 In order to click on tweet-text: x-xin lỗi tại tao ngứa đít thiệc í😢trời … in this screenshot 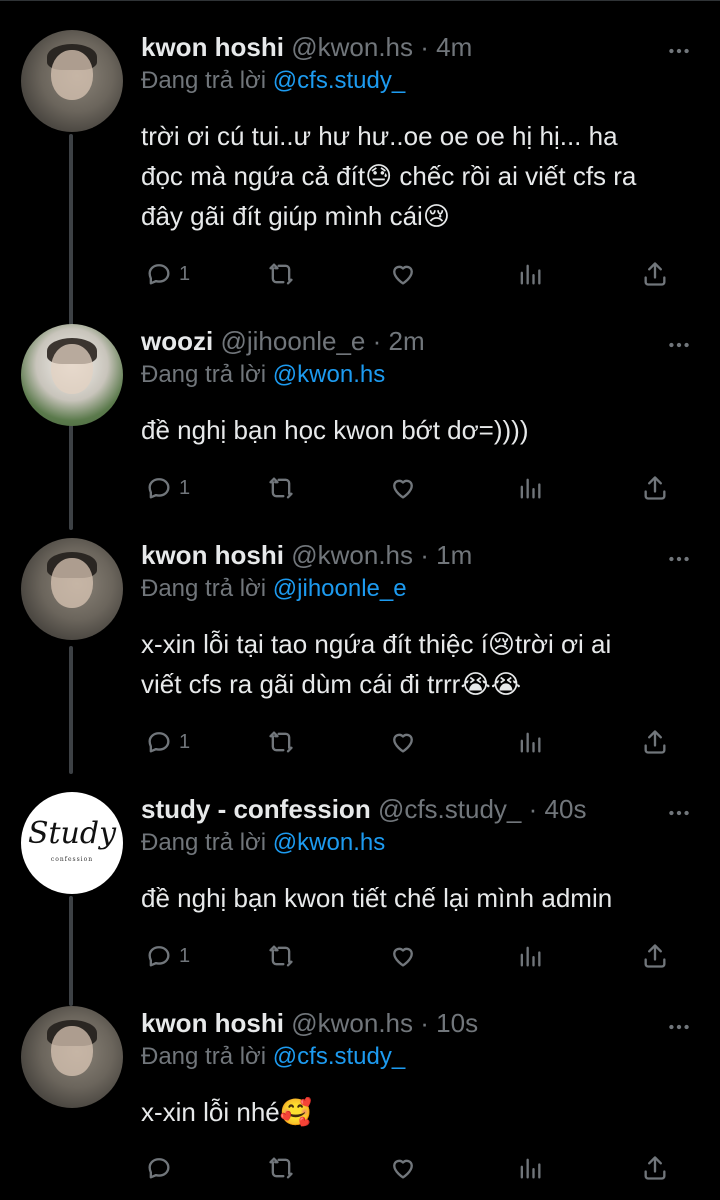, I will do `click(376, 664)`.